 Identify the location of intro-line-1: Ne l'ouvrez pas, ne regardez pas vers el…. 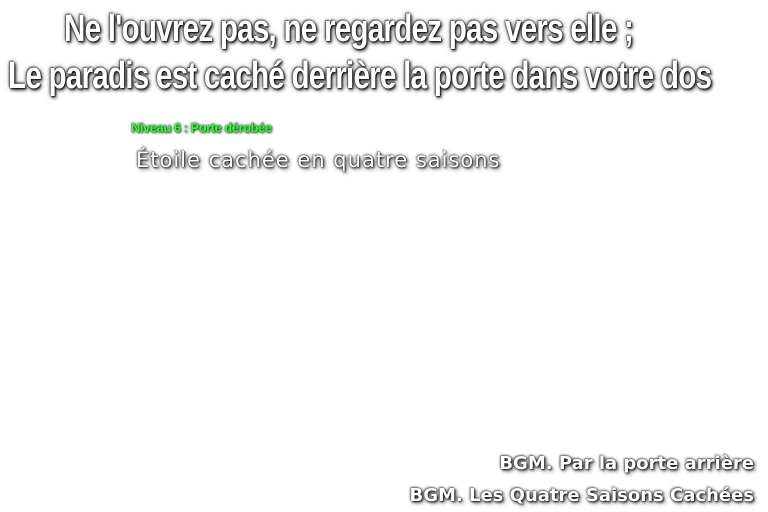
(349, 29).